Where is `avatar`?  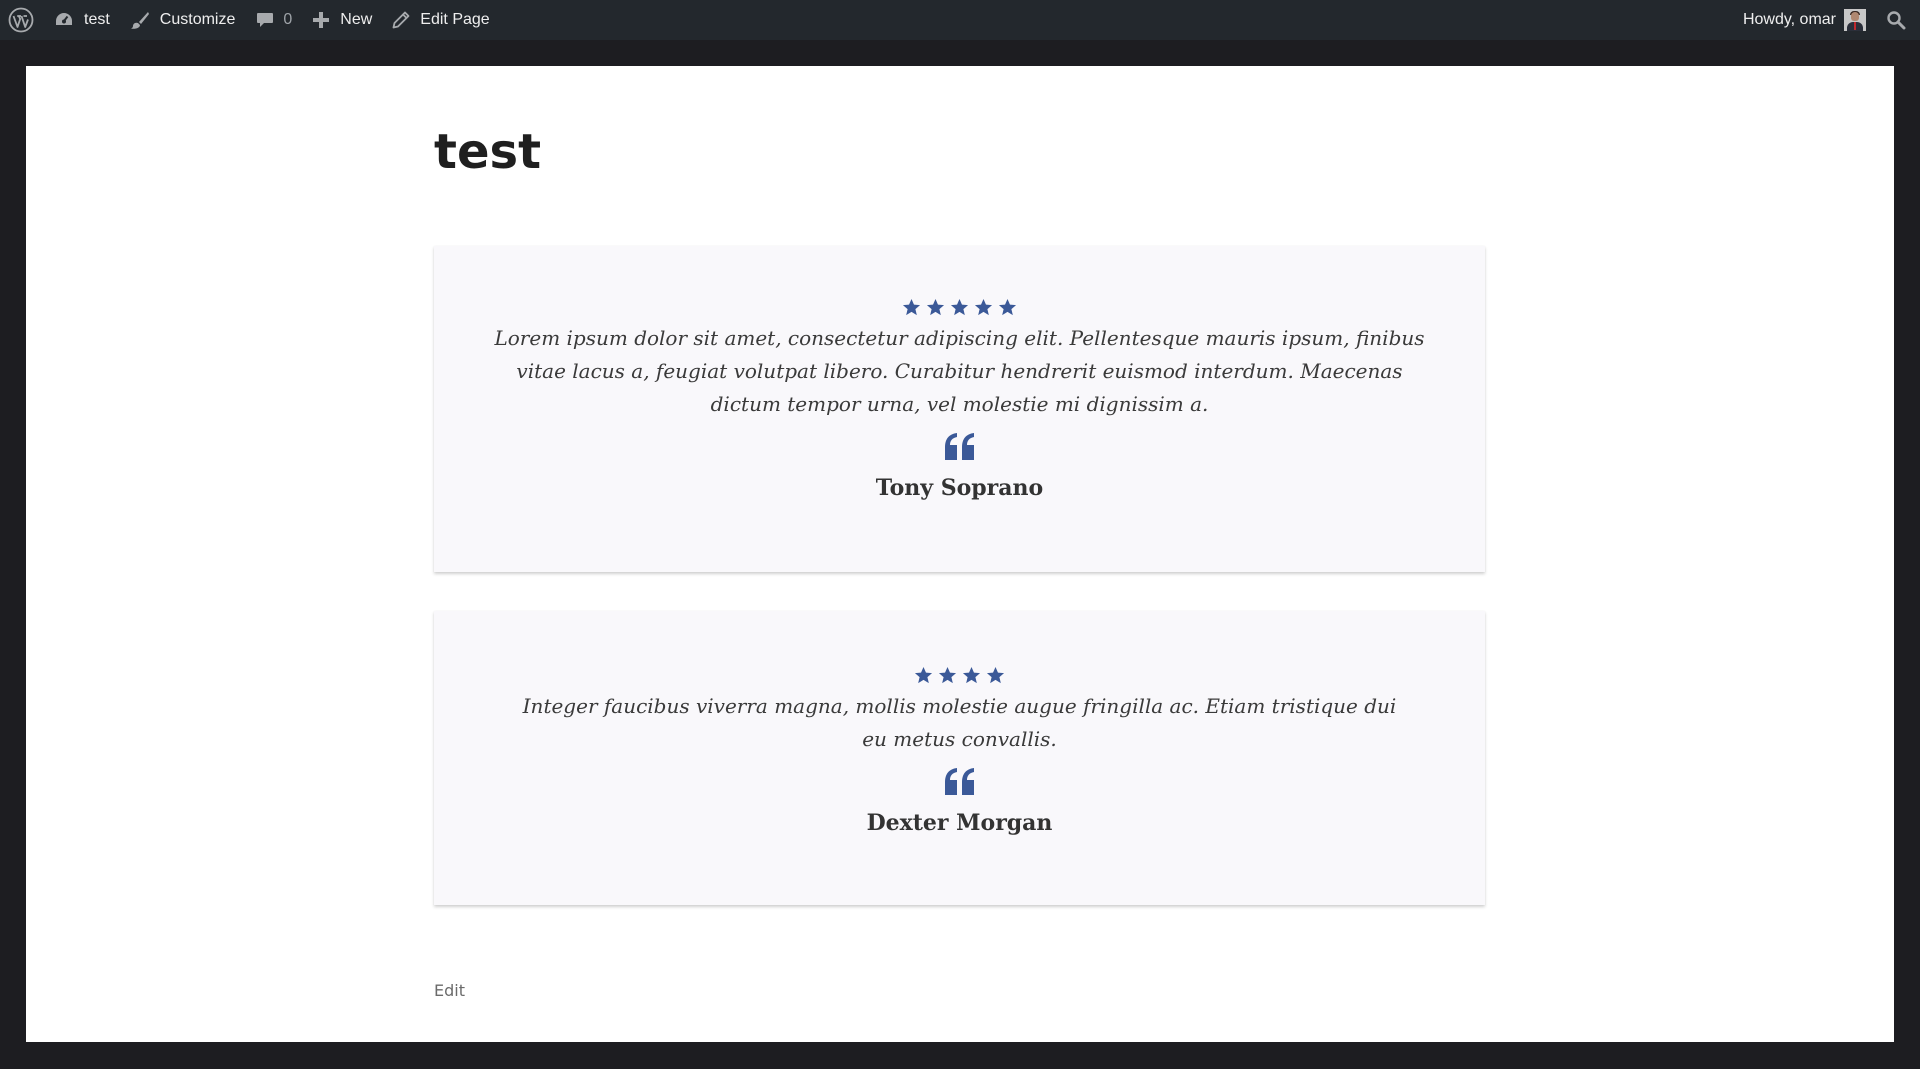
avatar is located at coordinates (1855, 20).